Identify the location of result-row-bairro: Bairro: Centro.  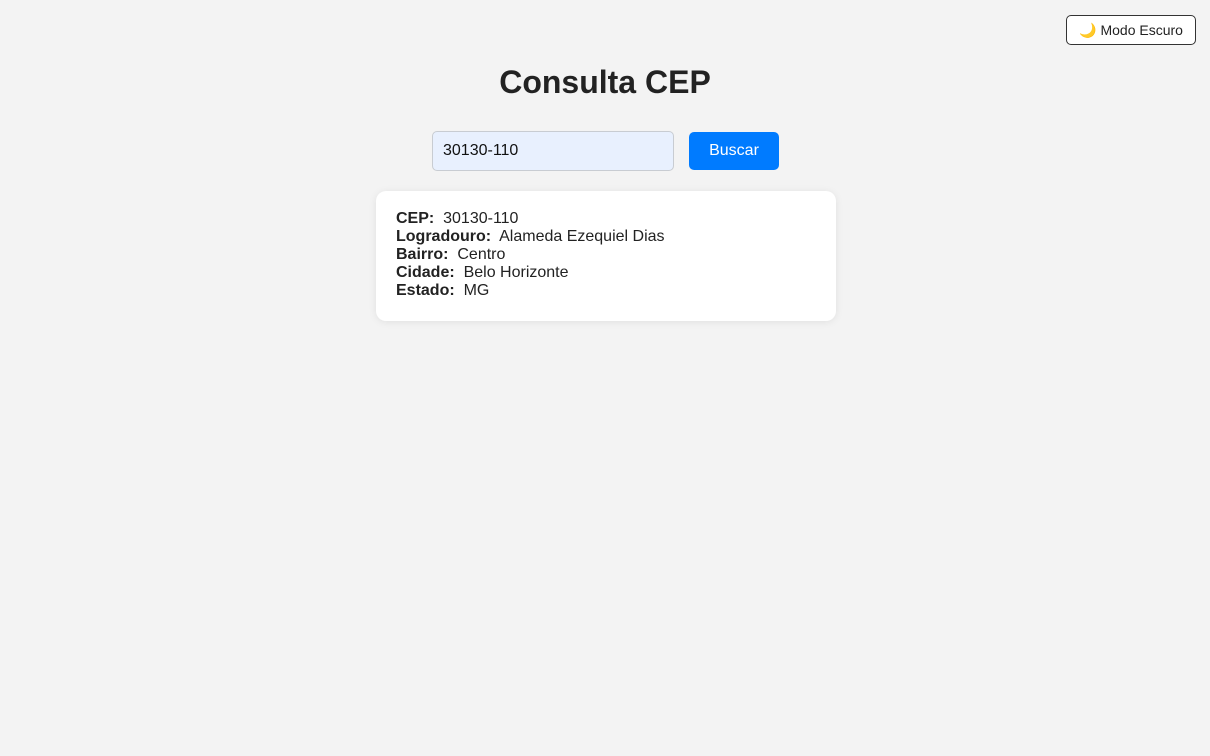
(606, 255).